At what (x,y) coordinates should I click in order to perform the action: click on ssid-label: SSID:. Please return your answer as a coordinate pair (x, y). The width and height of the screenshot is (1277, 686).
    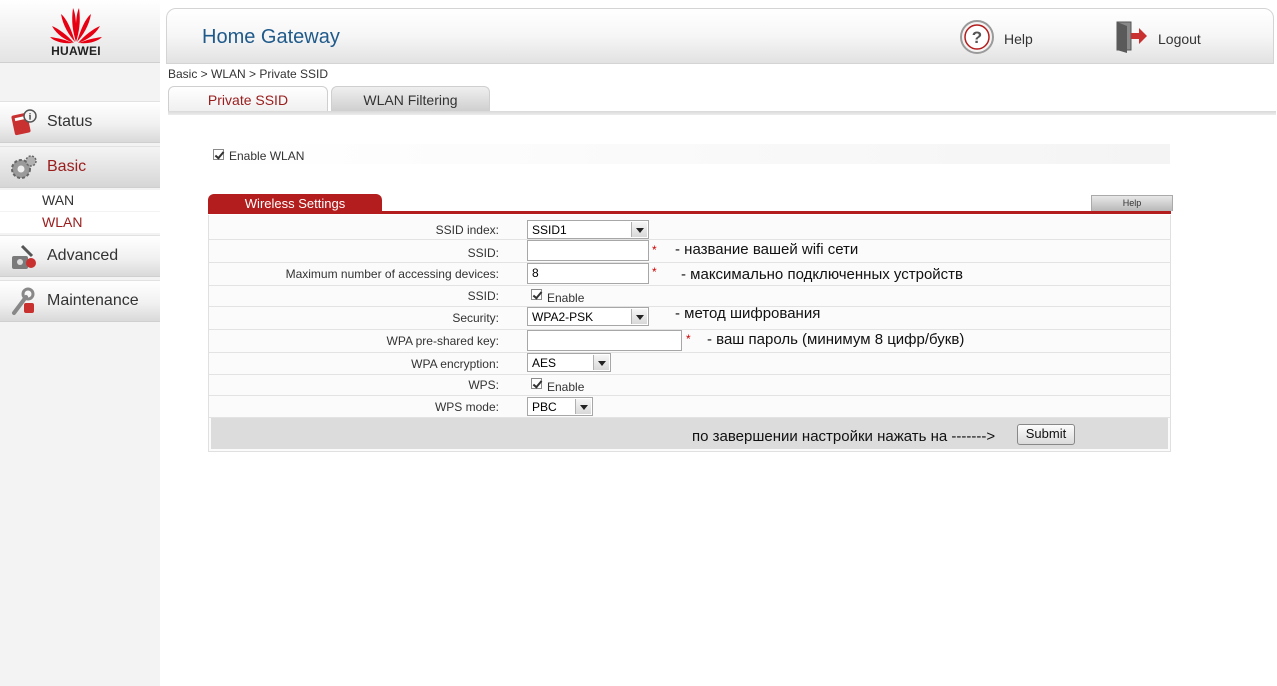
    Looking at the image, I should click on (483, 253).